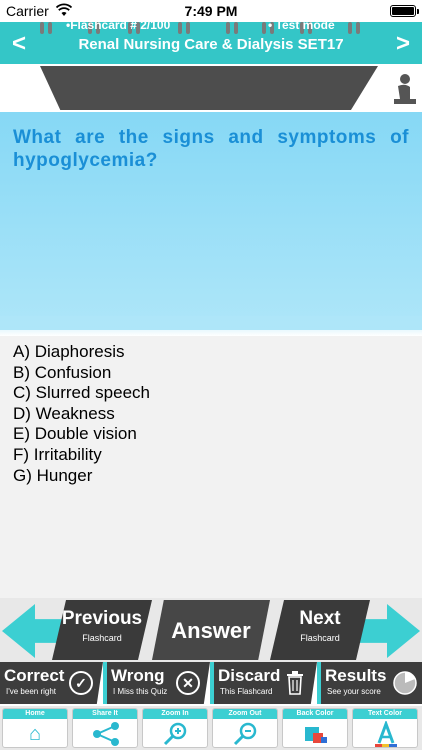  Describe the element at coordinates (249, 675) in the screenshot. I see `discard-label: Discard` at that location.